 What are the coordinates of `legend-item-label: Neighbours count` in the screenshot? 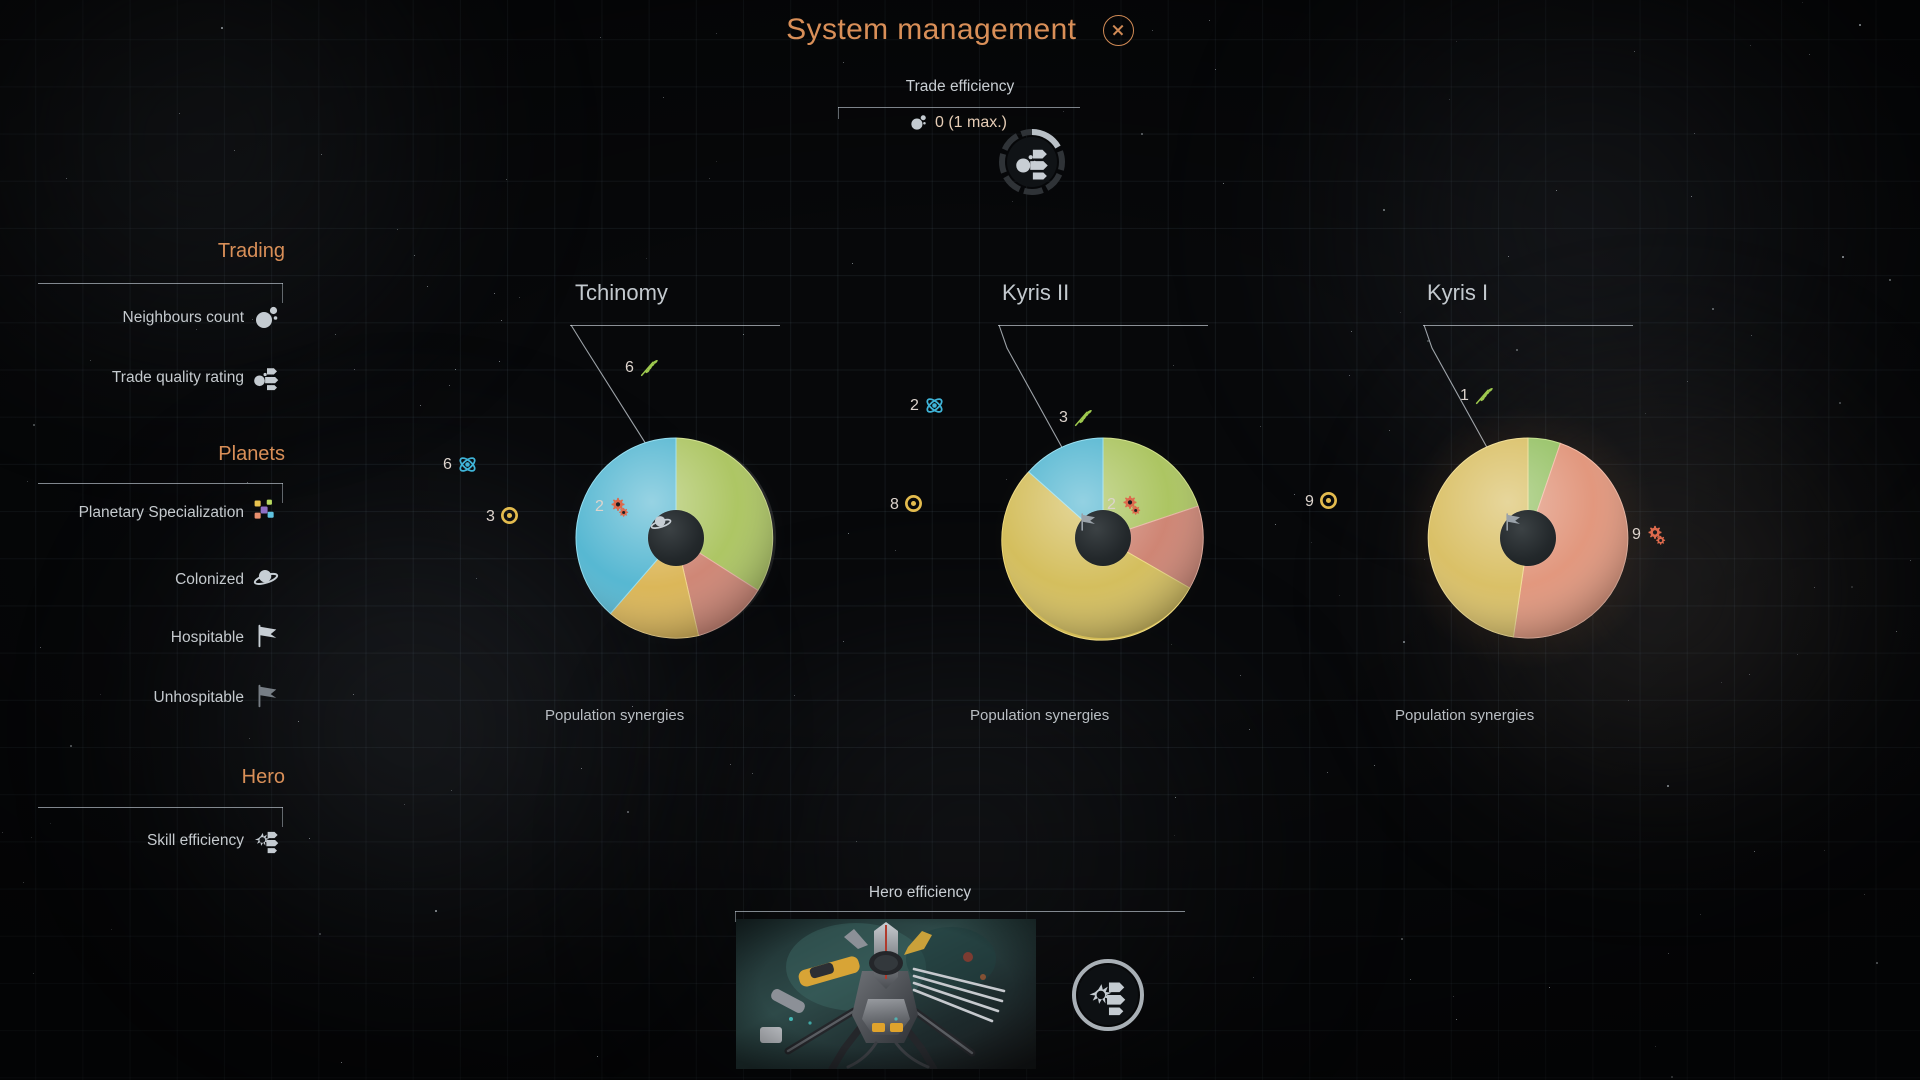 It's located at (183, 317).